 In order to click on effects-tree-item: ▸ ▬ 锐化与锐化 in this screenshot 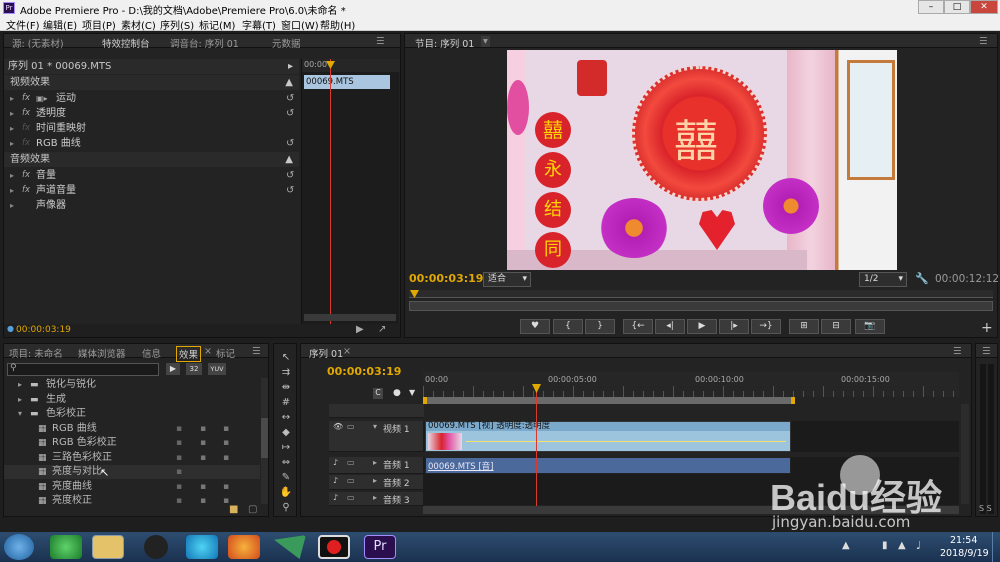, I will do `click(132, 385)`.